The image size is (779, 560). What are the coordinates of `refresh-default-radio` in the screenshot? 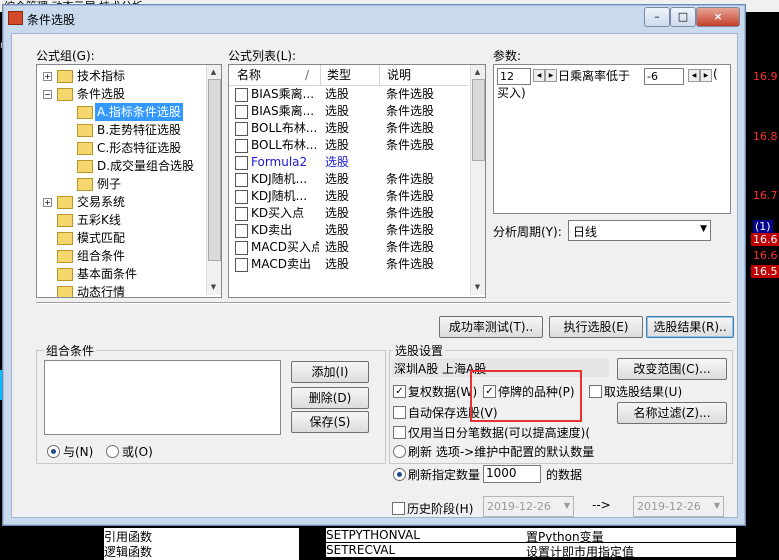 It's located at (399, 451).